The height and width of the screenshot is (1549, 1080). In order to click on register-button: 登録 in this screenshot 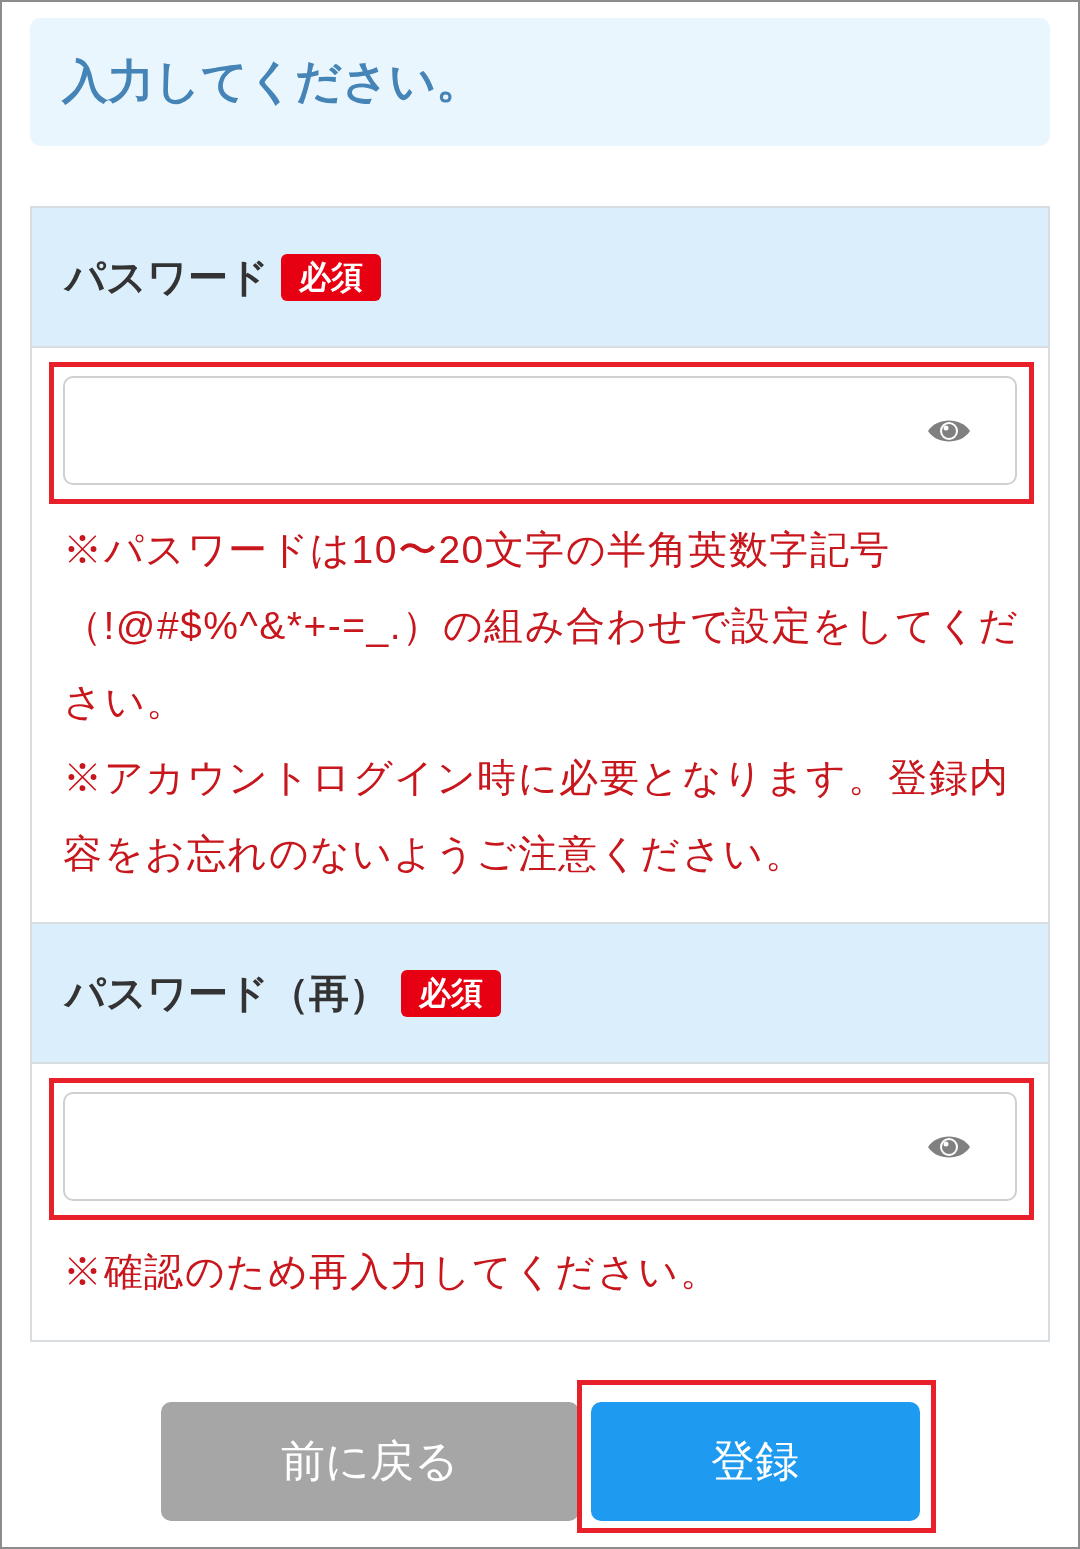, I will do `click(755, 1461)`.